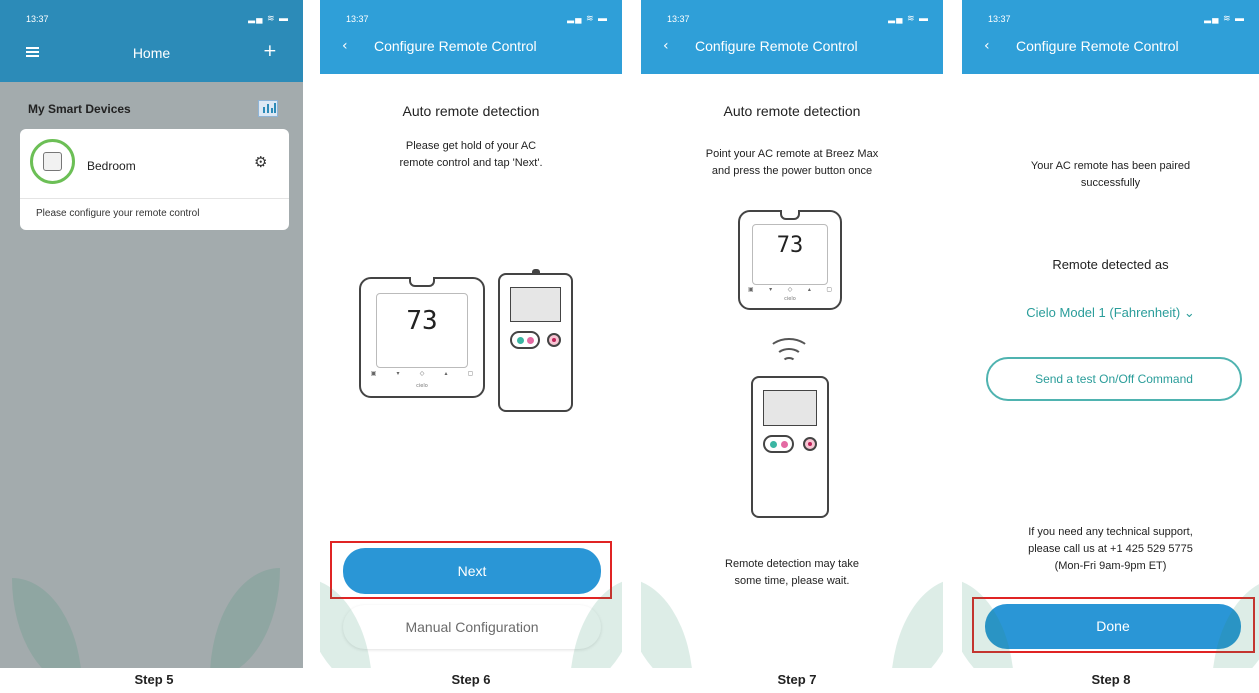 The height and width of the screenshot is (693, 1259). Describe the element at coordinates (792, 564) in the screenshot. I see `wait-message: Remote detection may take` at that location.